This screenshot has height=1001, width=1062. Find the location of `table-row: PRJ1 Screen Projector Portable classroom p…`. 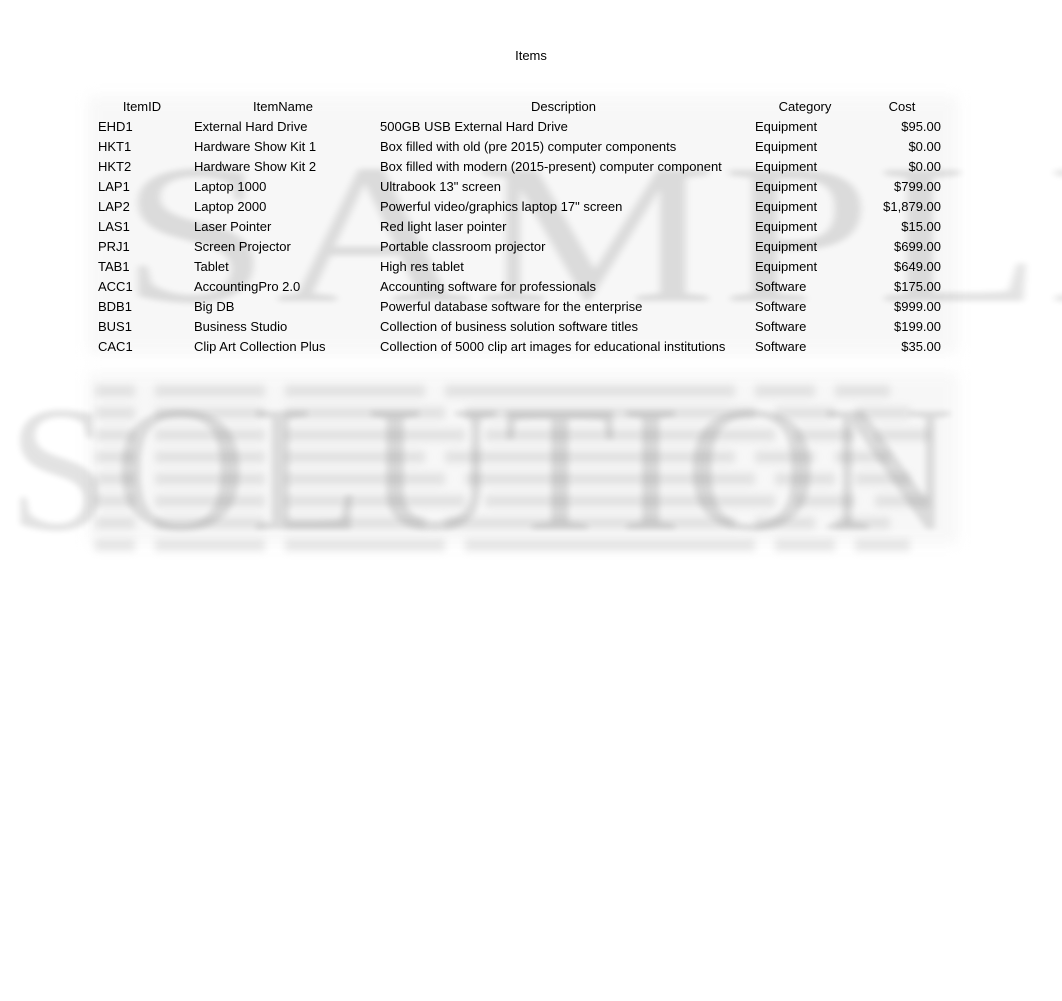

table-row: PRJ1 Screen Projector Portable classroom p… is located at coordinates (519, 246).